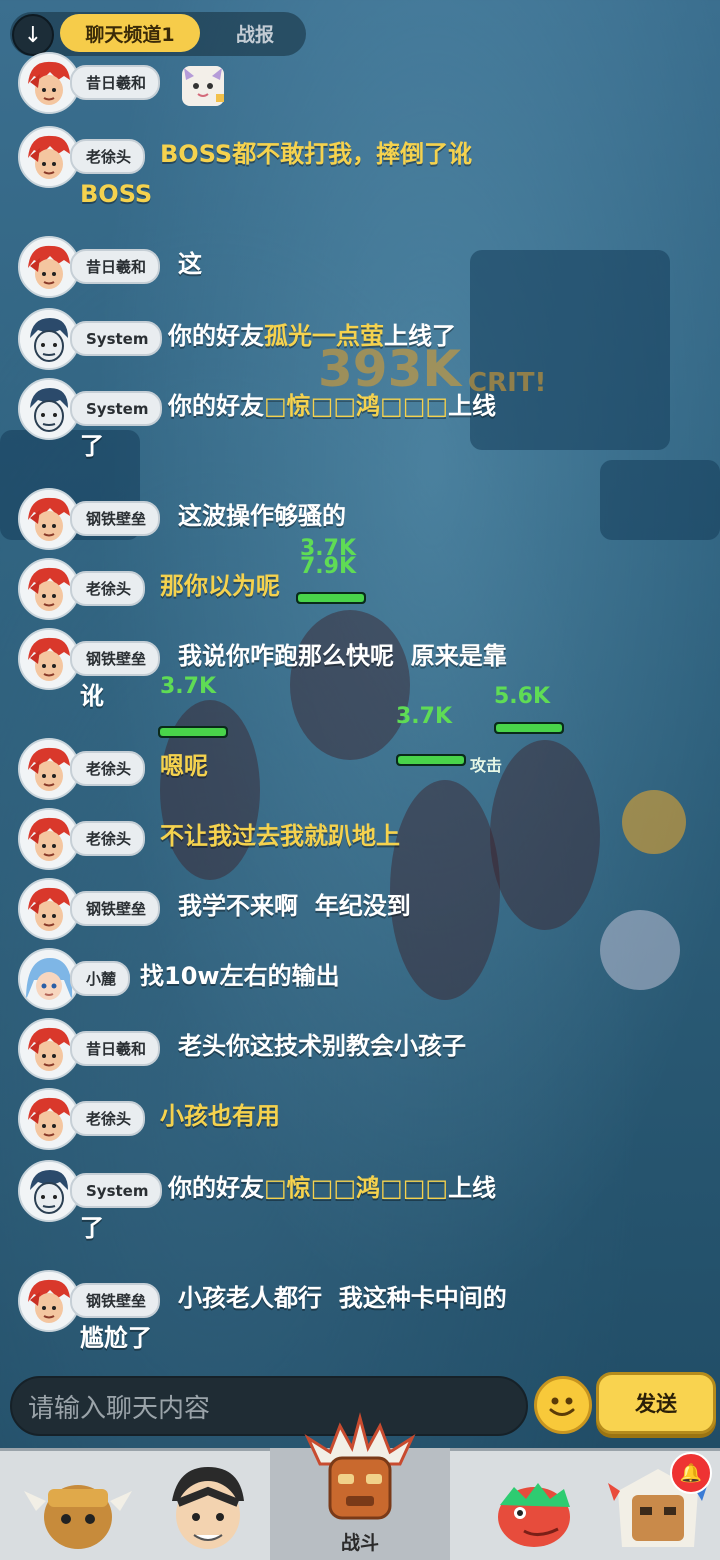 Image resolution: width=720 pixels, height=1560 pixels. I want to click on chat-message: 老徐头 那你以为呢, so click(363, 589).